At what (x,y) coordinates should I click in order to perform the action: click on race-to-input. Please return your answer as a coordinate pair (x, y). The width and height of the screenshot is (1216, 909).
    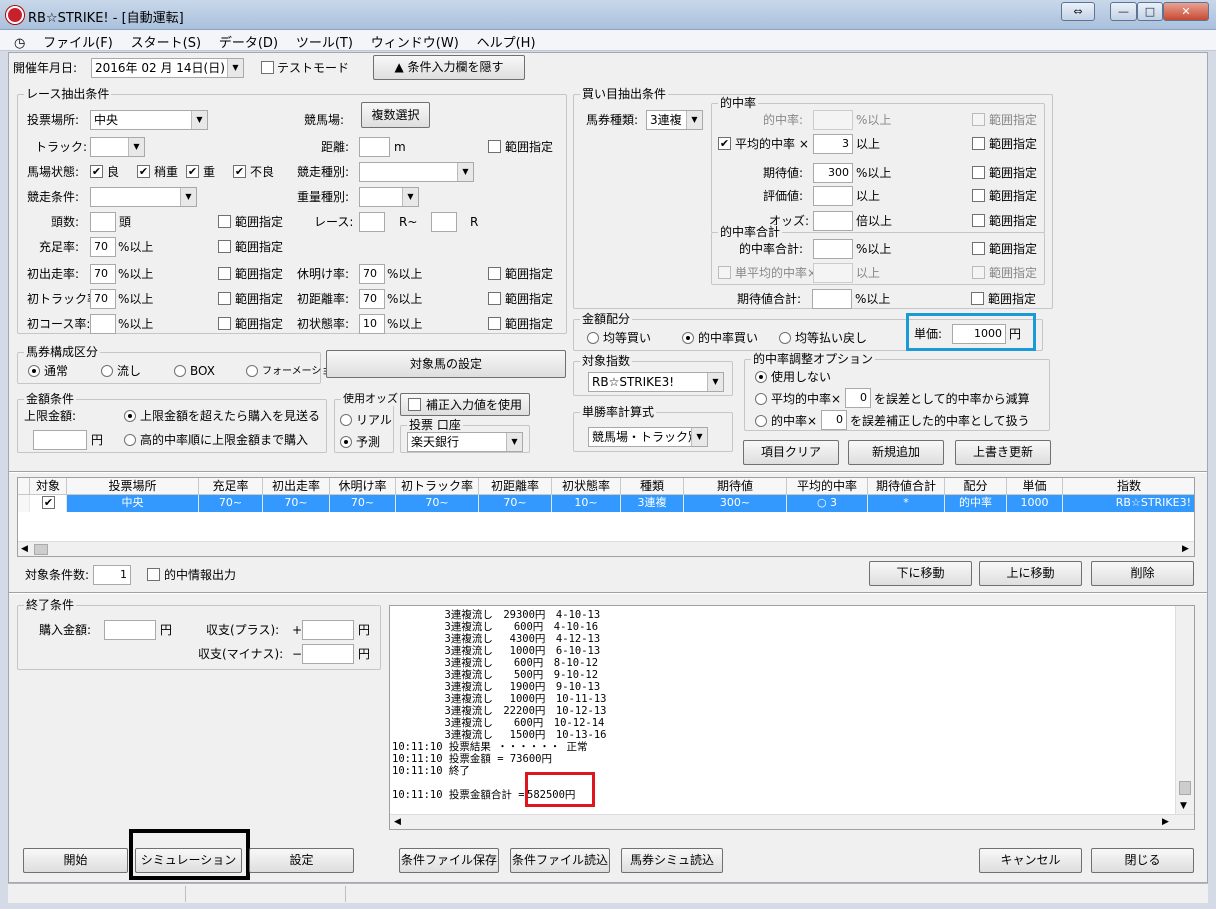
    Looking at the image, I should click on (444, 222).